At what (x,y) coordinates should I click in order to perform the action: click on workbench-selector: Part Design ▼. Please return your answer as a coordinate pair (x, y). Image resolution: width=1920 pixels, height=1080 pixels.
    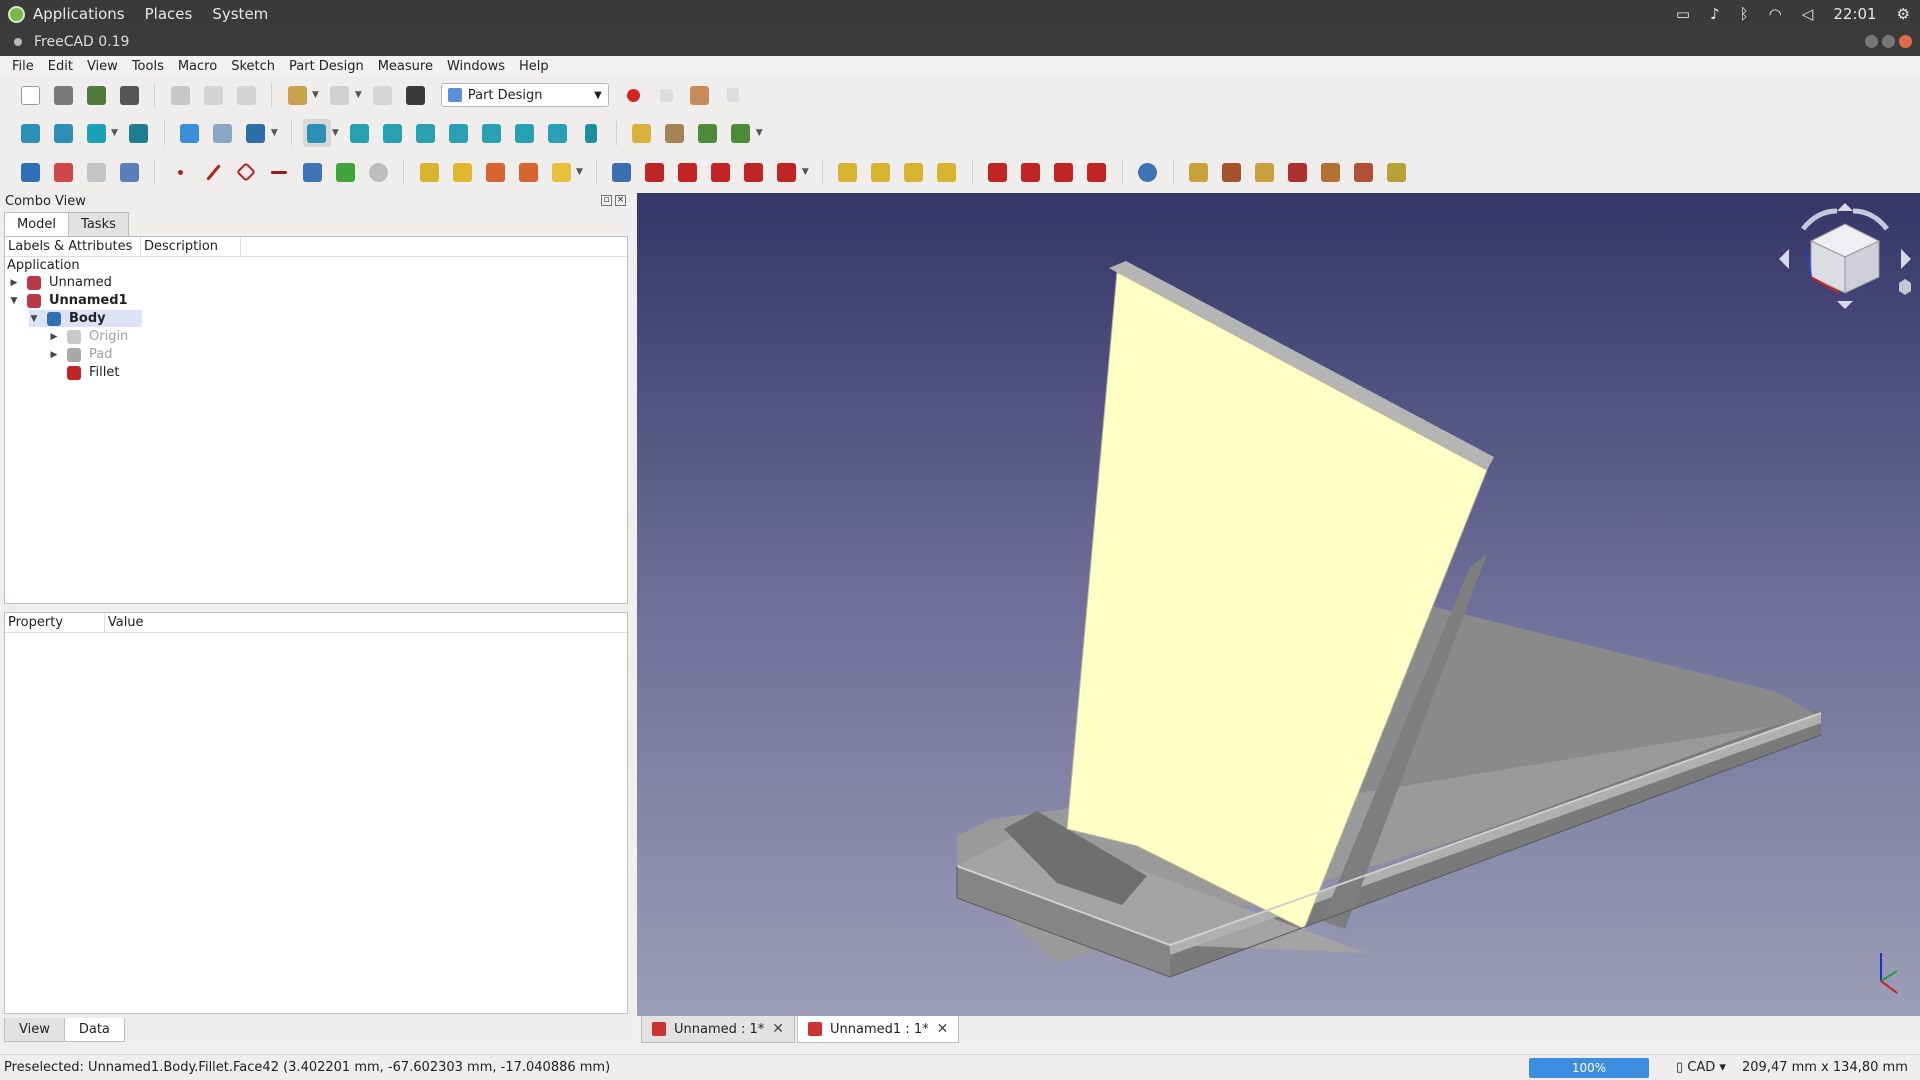
    Looking at the image, I should click on (524, 95).